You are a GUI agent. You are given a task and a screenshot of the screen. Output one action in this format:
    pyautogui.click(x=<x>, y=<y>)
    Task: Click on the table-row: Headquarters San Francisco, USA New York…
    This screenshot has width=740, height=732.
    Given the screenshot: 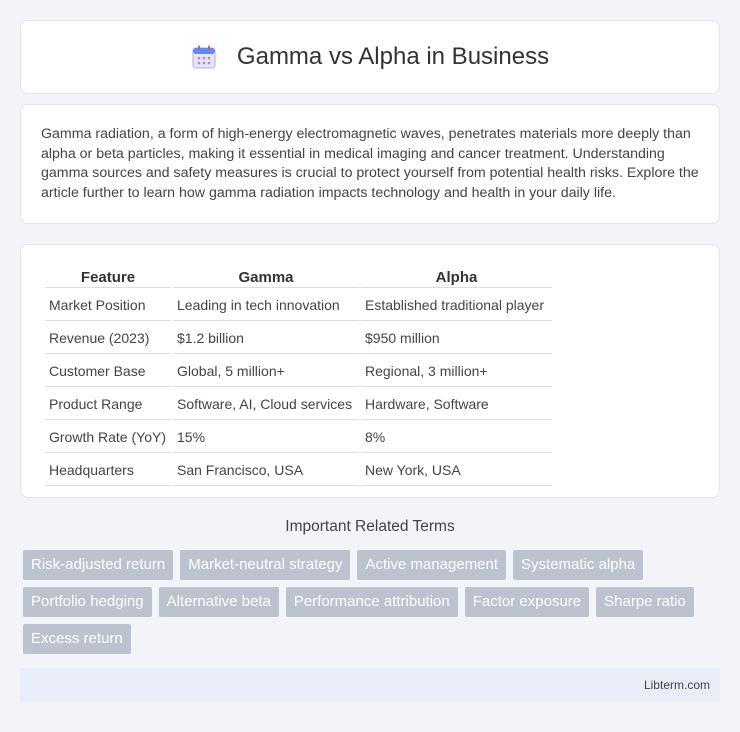 What is the action you would take?
    pyautogui.click(x=298, y=470)
    